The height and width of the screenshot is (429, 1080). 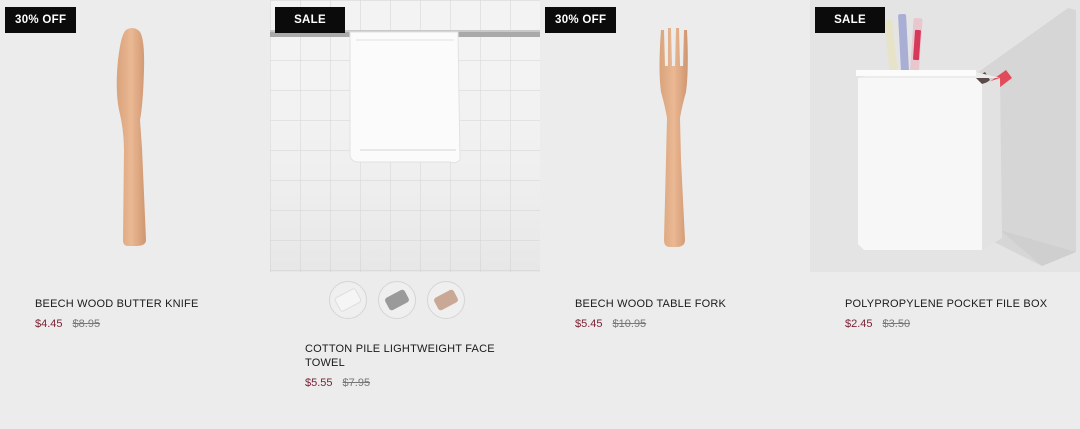 I want to click on original-price: $10.95, so click(x=629, y=324).